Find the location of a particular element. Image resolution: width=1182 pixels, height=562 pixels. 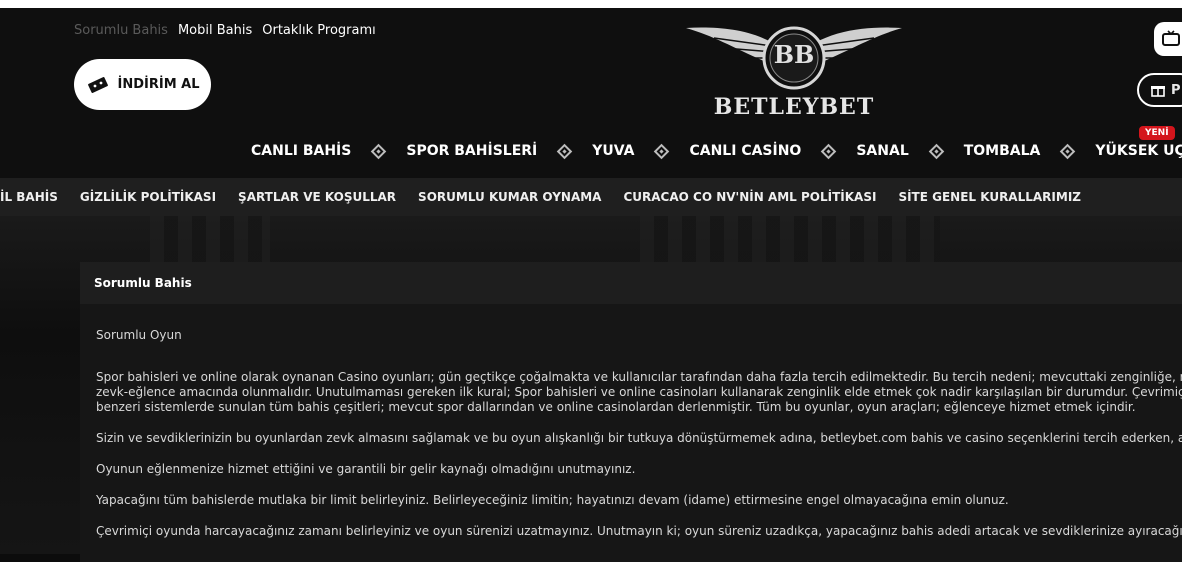

nav-sanal: SANAL is located at coordinates (882, 151).